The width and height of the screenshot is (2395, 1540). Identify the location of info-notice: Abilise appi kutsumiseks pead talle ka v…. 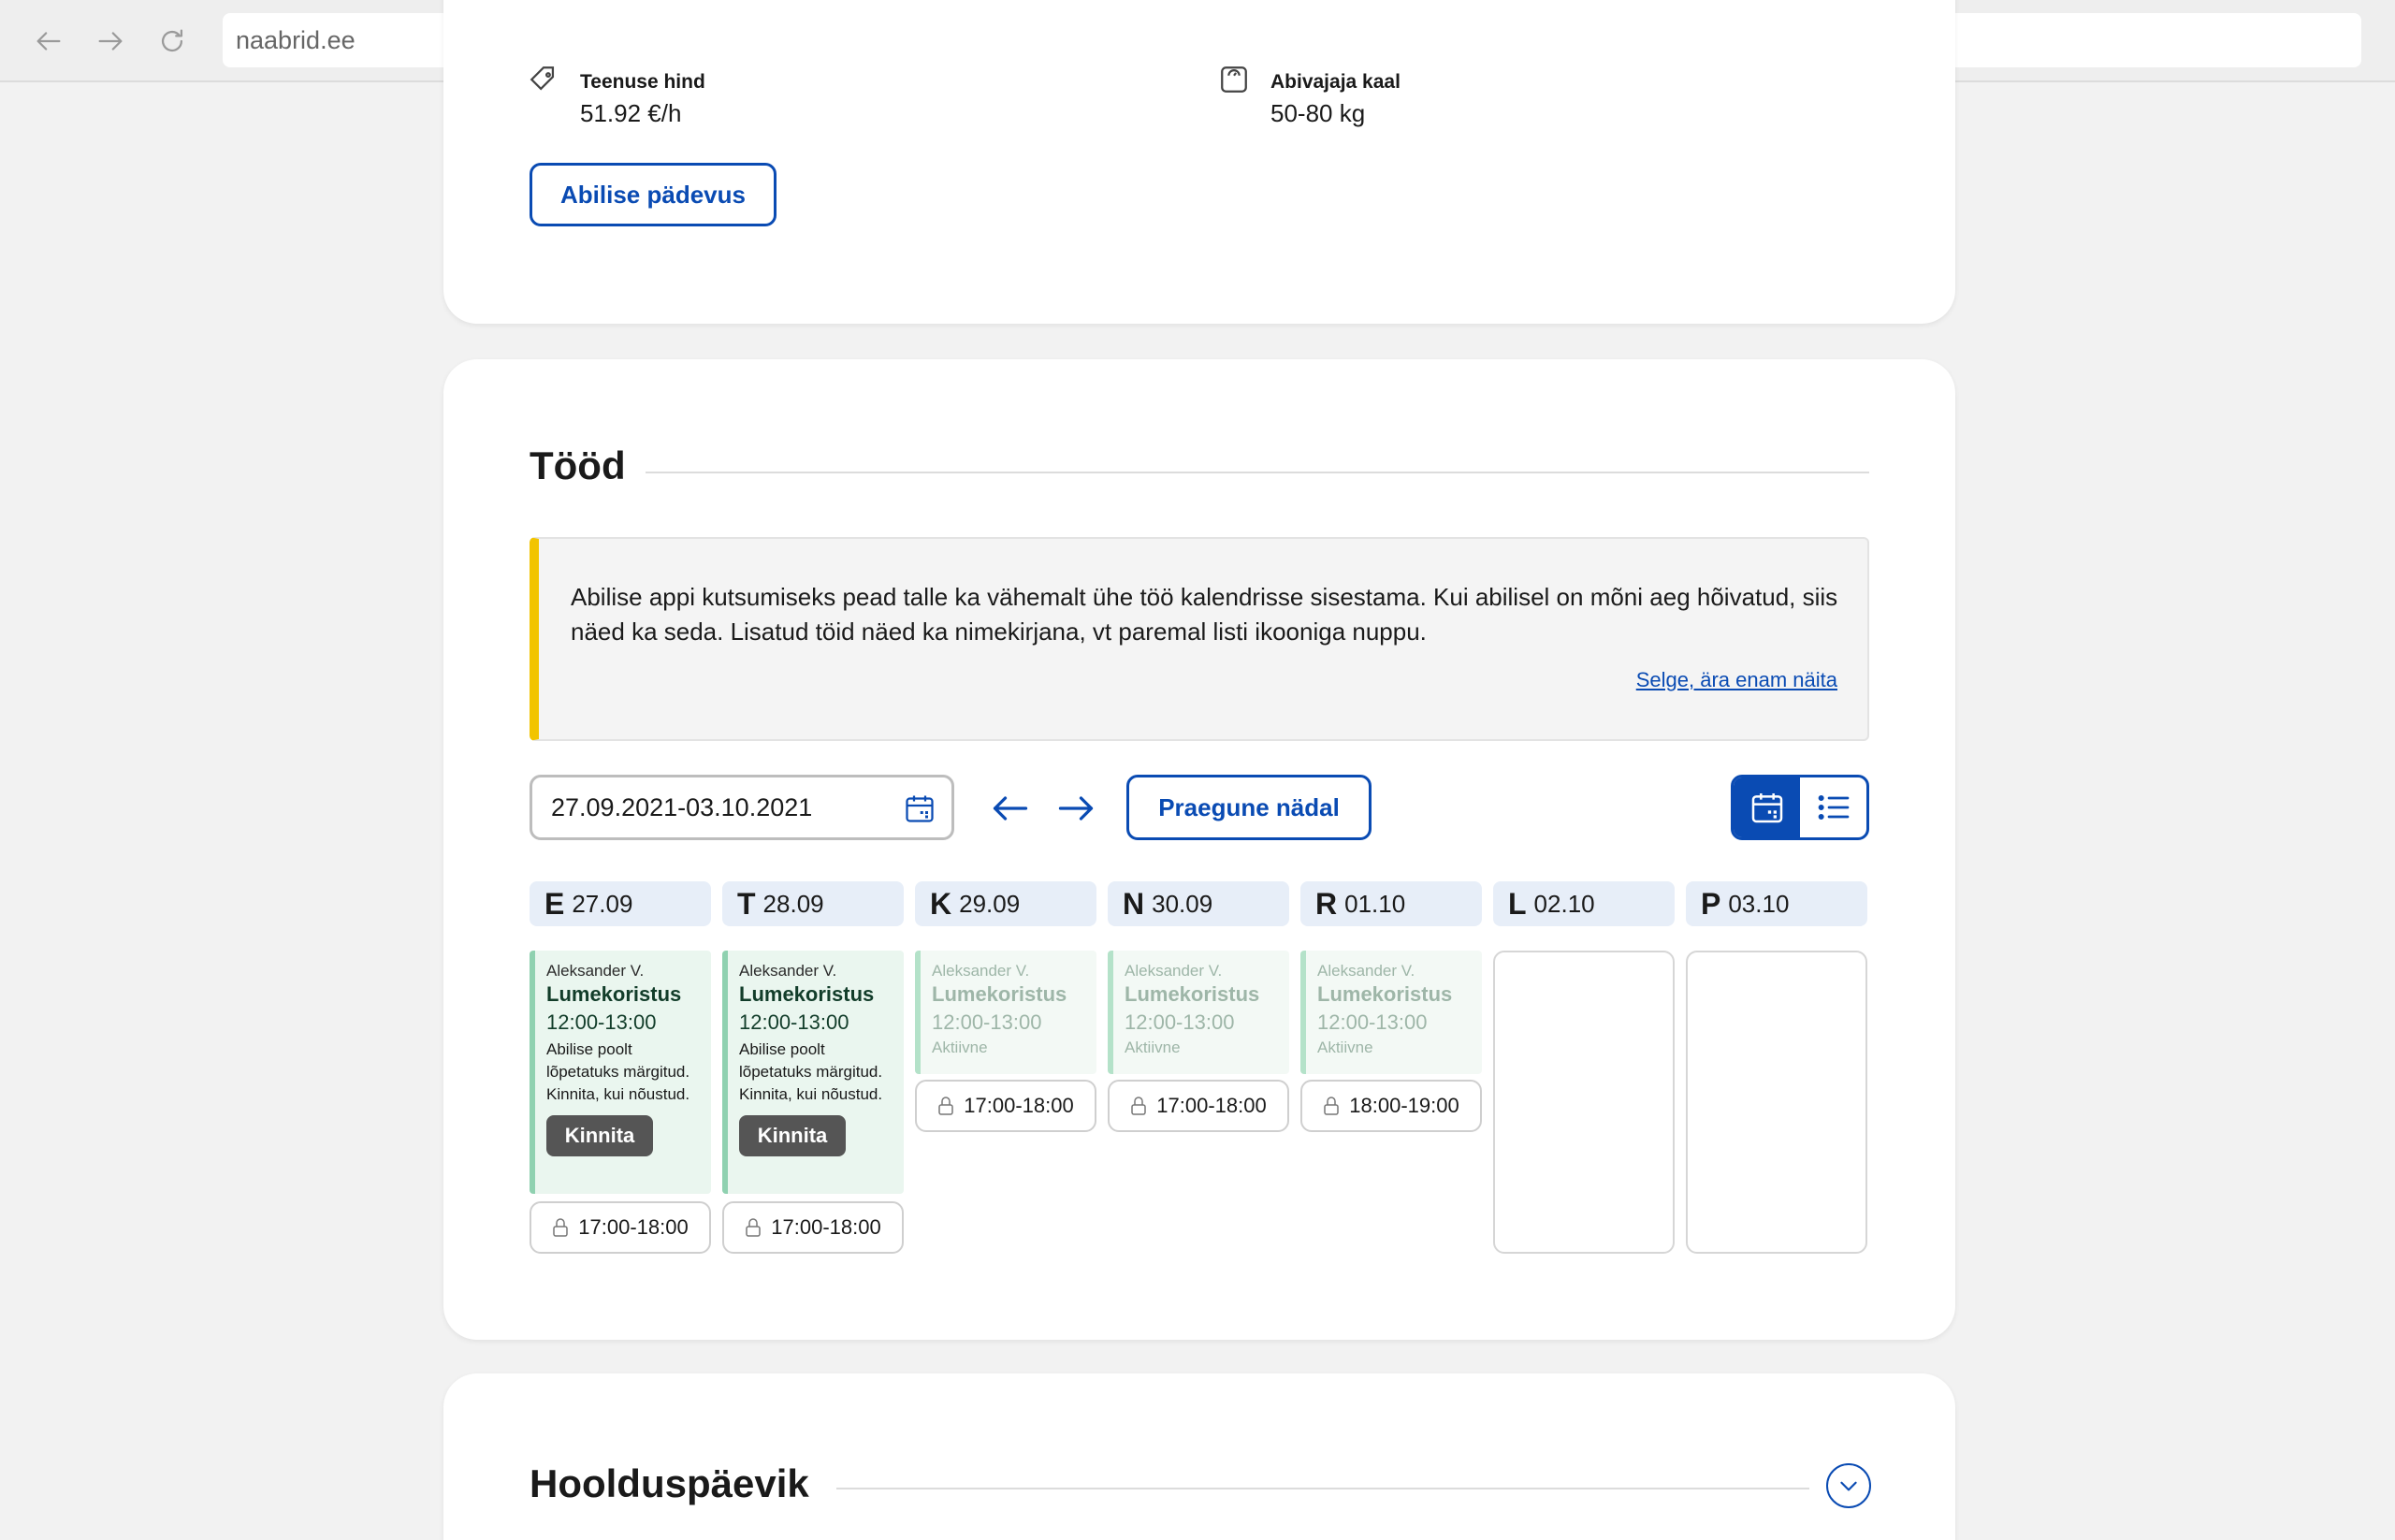
(1199, 639).